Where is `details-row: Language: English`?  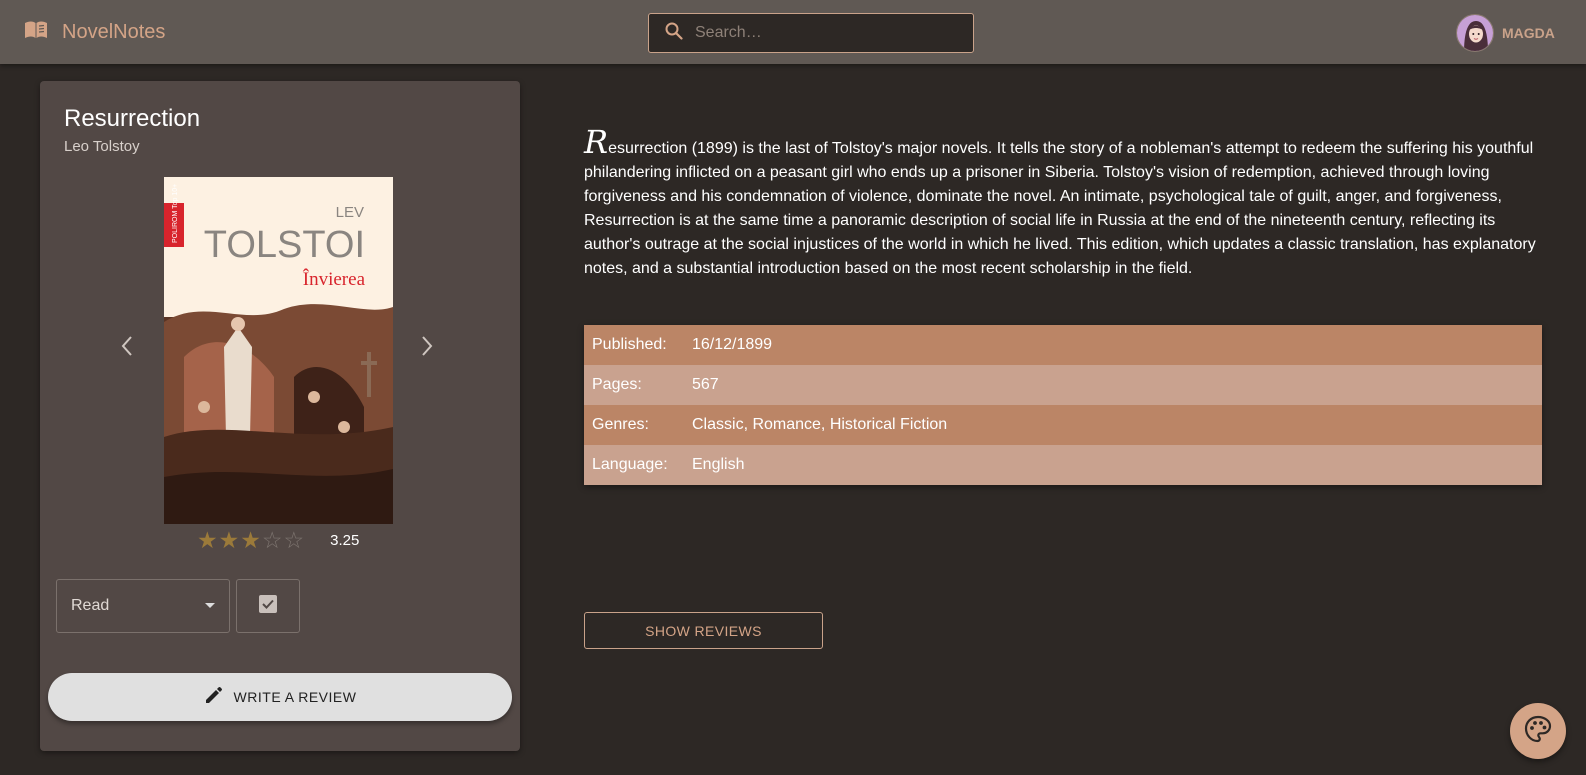
details-row: Language: English is located at coordinates (1063, 465).